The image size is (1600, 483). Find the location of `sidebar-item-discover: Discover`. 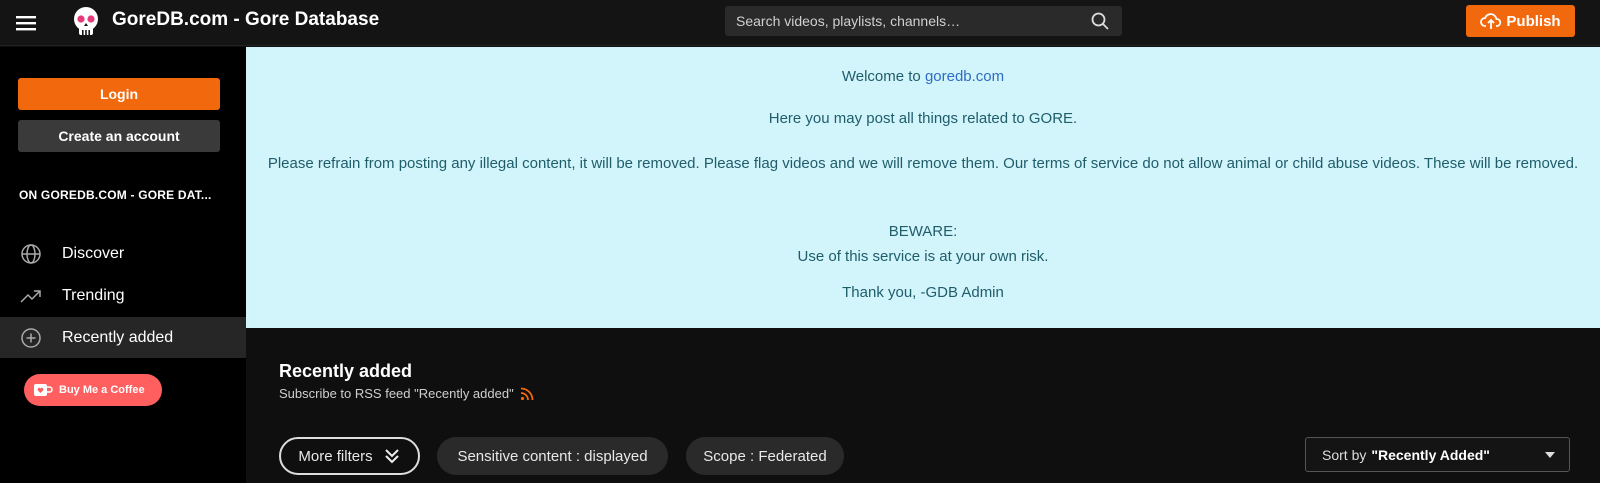

sidebar-item-discover: Discover is located at coordinates (123, 253).